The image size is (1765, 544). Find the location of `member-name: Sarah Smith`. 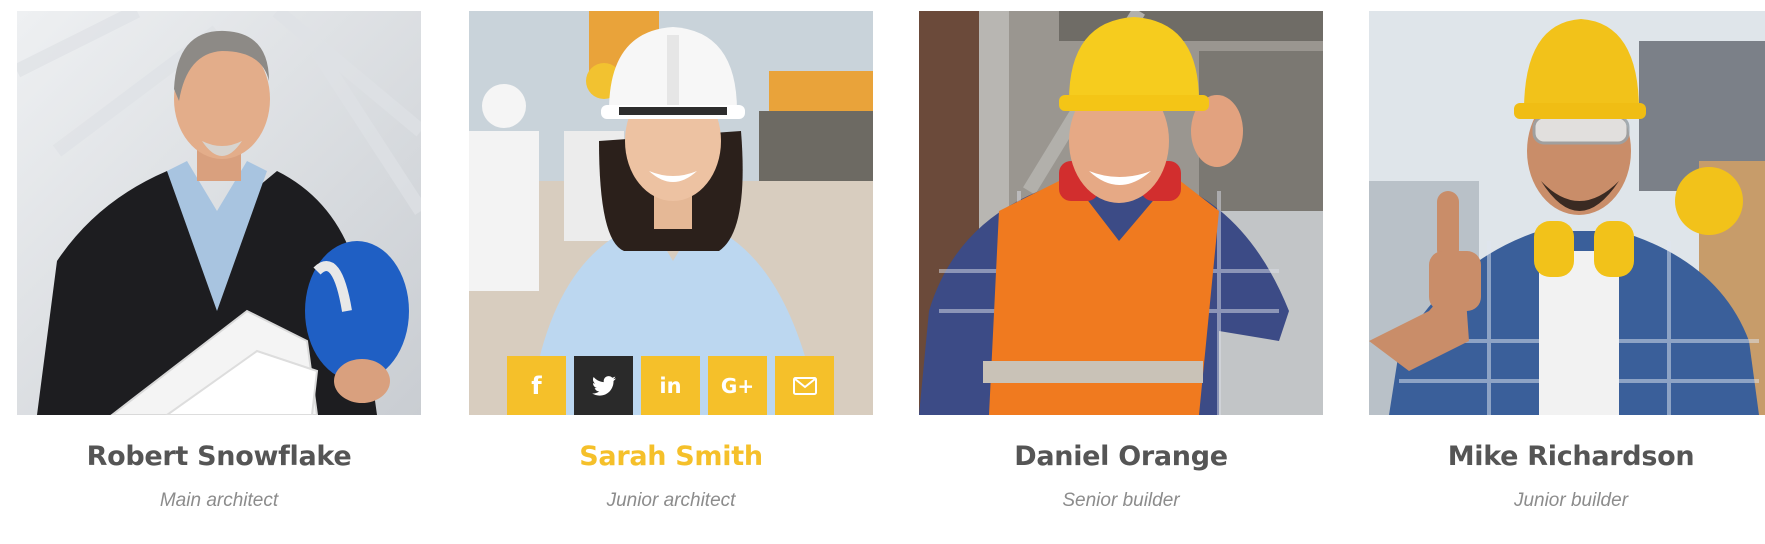

member-name: Sarah Smith is located at coordinates (671, 456).